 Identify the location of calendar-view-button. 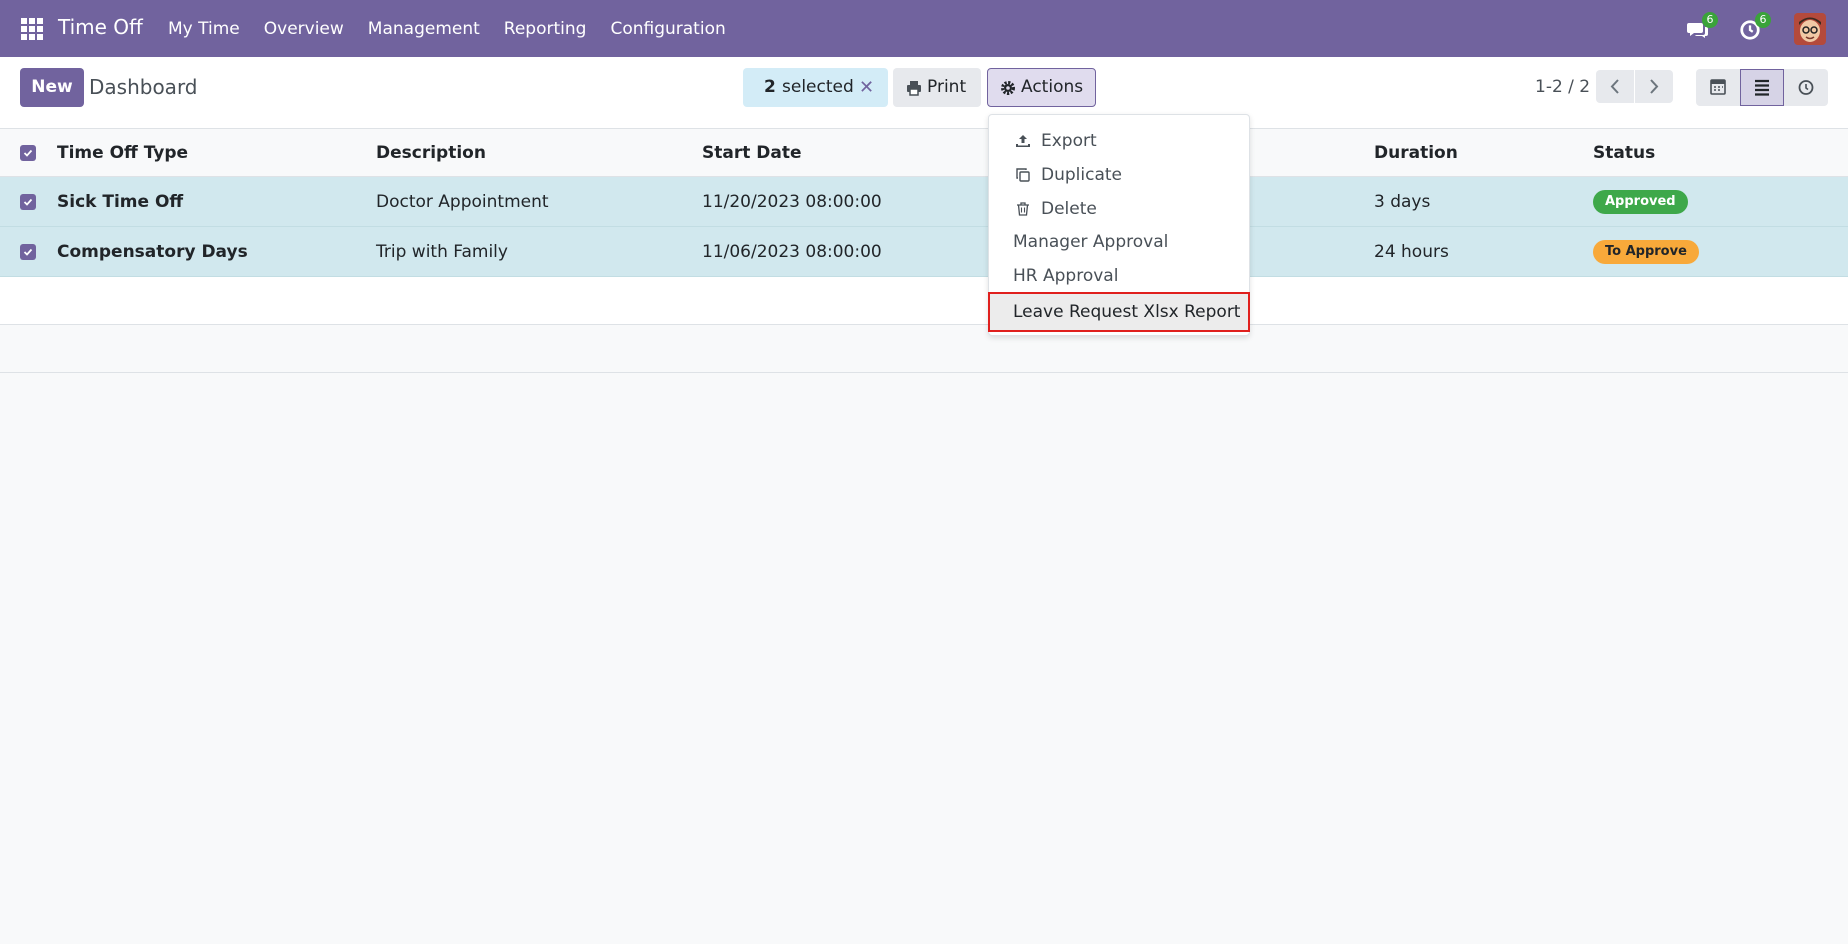
(1718, 87).